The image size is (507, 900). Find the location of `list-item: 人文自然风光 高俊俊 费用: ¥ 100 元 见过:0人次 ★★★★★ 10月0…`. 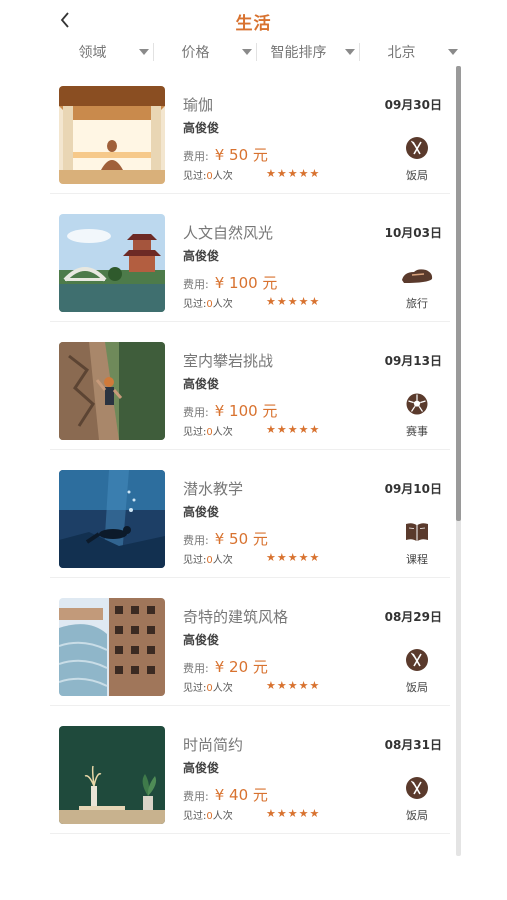

list-item: 人文自然风光 高俊俊 费用: ¥ 100 元 见过:0人次 ★★★★★ 10月0… is located at coordinates (250, 258).